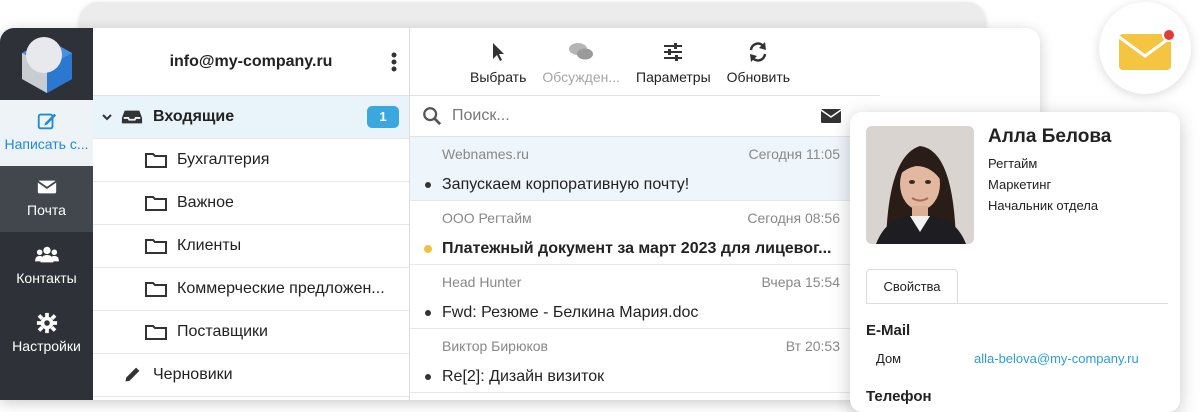 This screenshot has height=412, width=1200. What do you see at coordinates (1017, 303) in the screenshot?
I see `tab-divider` at bounding box center [1017, 303].